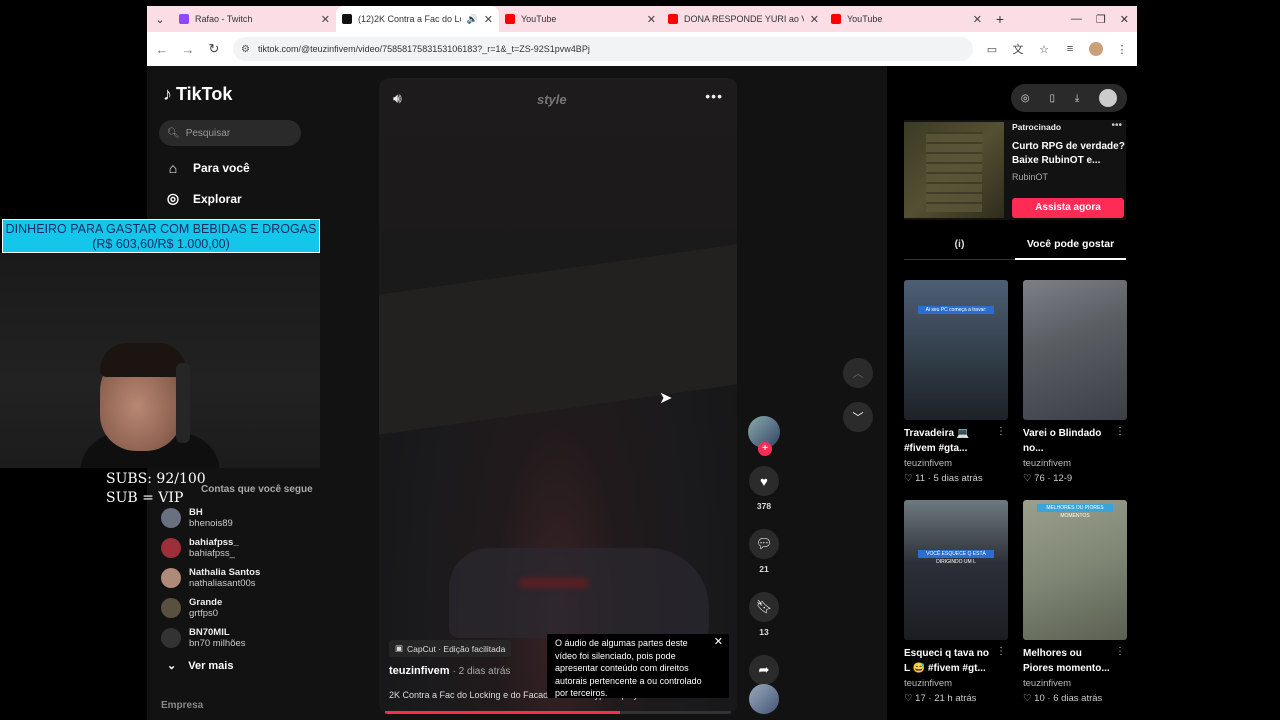 Image resolution: width=1280 pixels, height=720 pixels. Describe the element at coordinates (1070, 49) in the screenshot. I see `media-controls-icon: ≡` at that location.